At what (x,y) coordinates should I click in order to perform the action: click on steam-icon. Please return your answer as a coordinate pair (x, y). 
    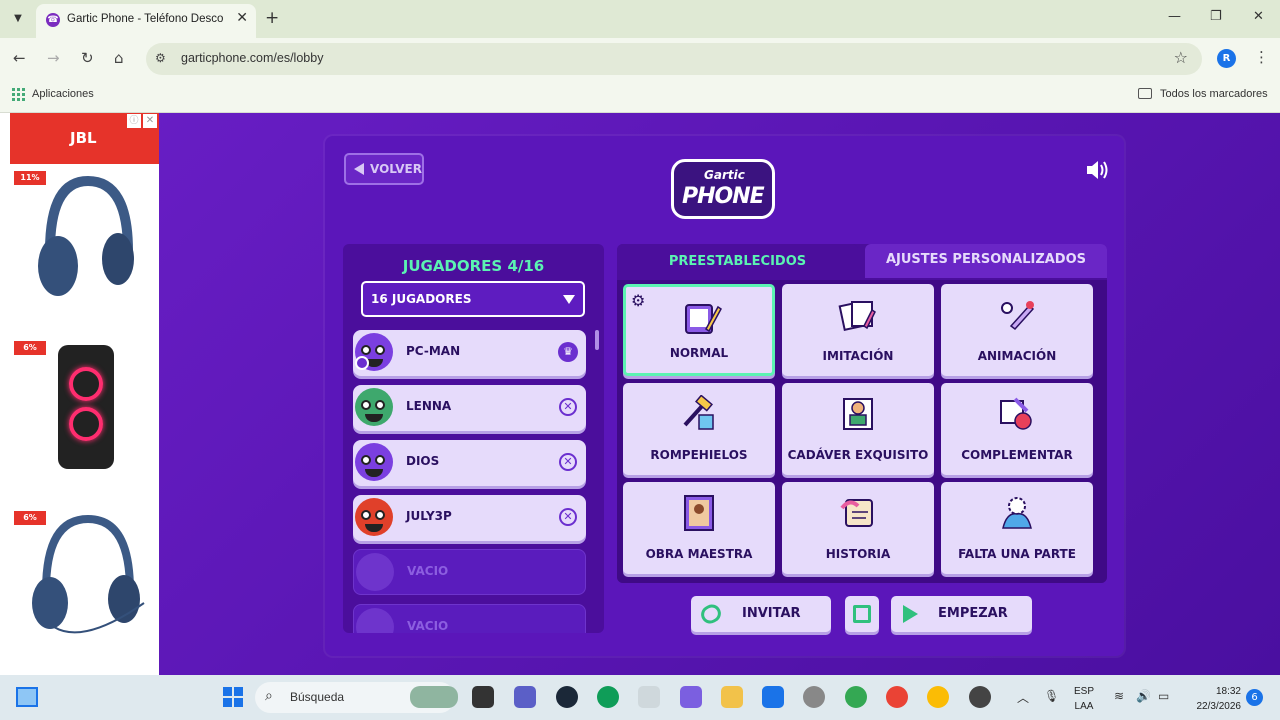
    Looking at the image, I should click on (567, 697).